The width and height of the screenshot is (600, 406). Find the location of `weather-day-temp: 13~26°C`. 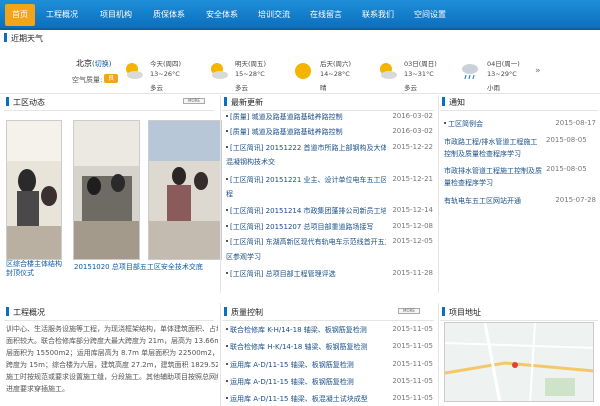

weather-day-temp: 13~26°C is located at coordinates (165, 74).